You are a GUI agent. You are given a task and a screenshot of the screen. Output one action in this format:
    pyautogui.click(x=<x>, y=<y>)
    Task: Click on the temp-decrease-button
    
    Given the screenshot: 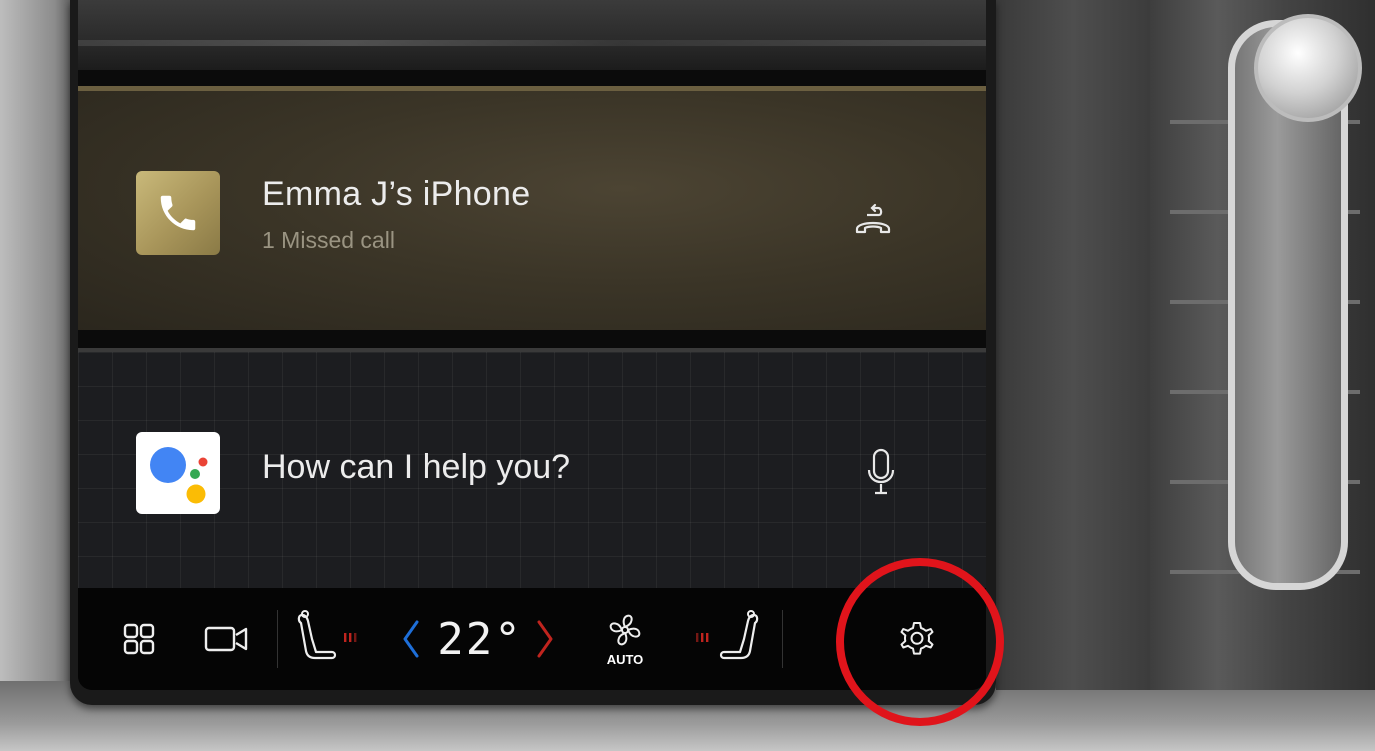 What is the action you would take?
    pyautogui.click(x=411, y=639)
    